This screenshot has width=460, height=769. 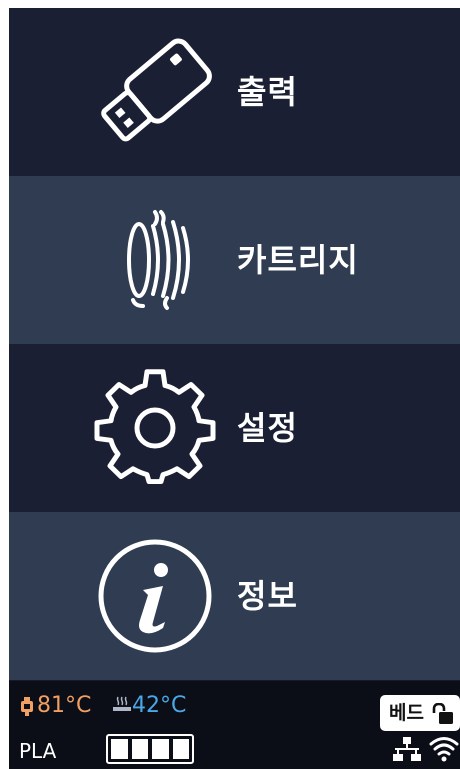 What do you see at coordinates (407, 749) in the screenshot?
I see `wired-network-icon` at bounding box center [407, 749].